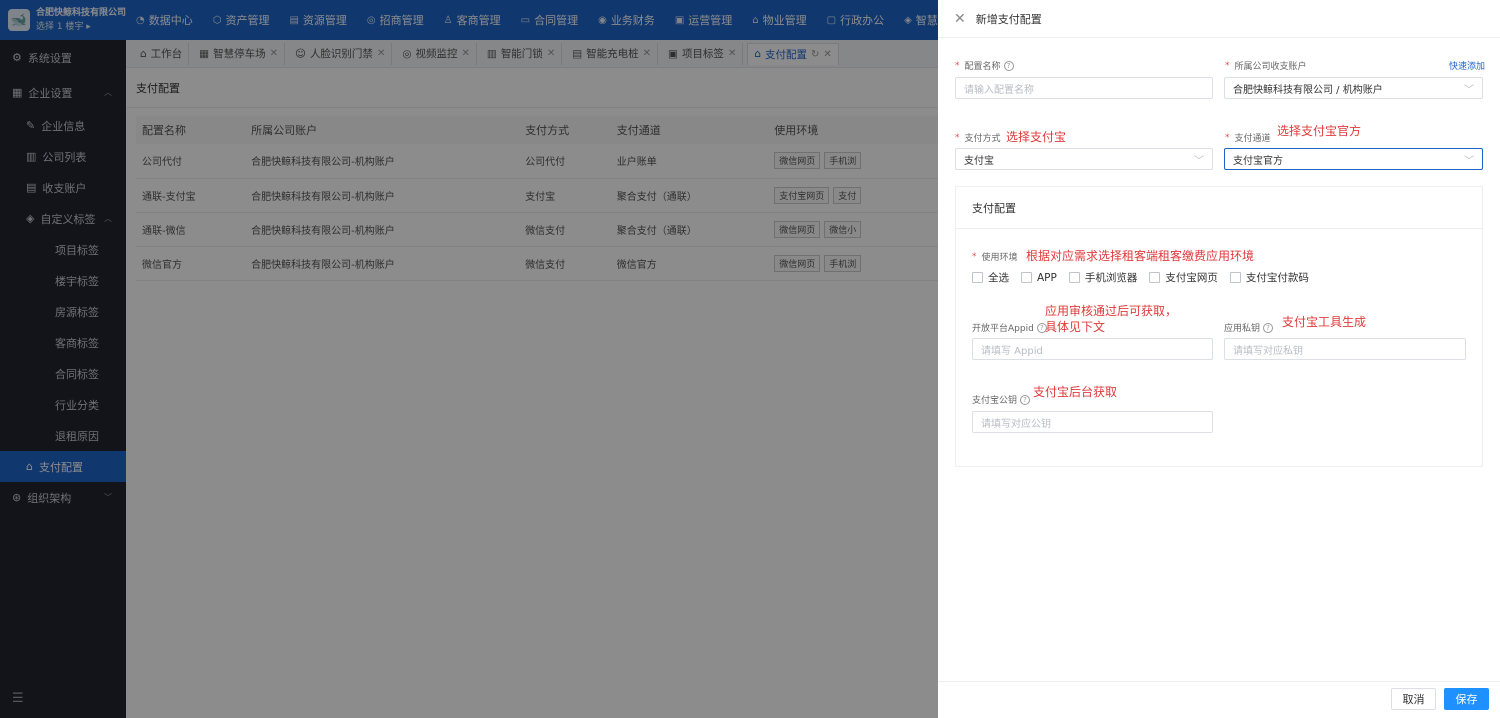 Image resolution: width=1500 pixels, height=718 pixels. Describe the element at coordinates (1248, 138) in the screenshot. I see `pay-channel-label: * 支付通道` at that location.